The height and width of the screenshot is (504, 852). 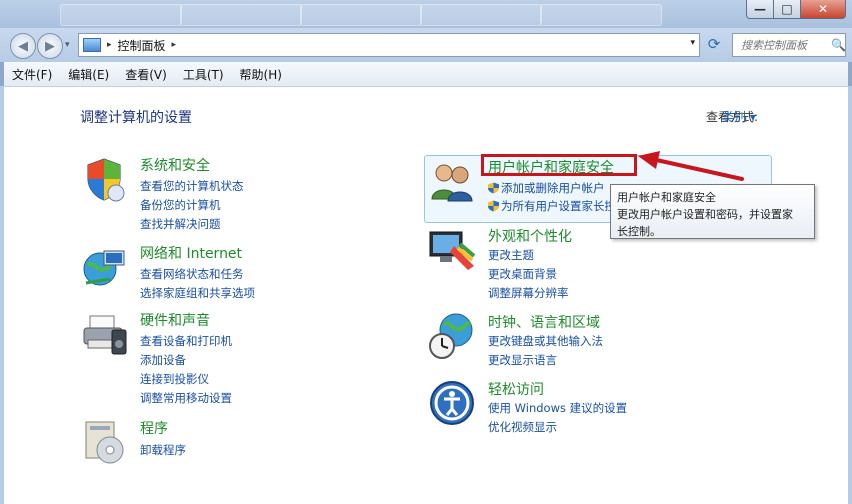 What do you see at coordinates (106, 180) in the screenshot?
I see `shield-icon` at bounding box center [106, 180].